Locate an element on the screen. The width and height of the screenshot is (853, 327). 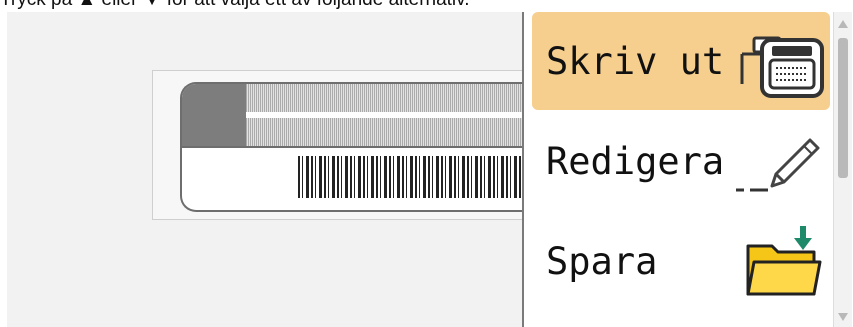
printer-icon is located at coordinates (782, 67).